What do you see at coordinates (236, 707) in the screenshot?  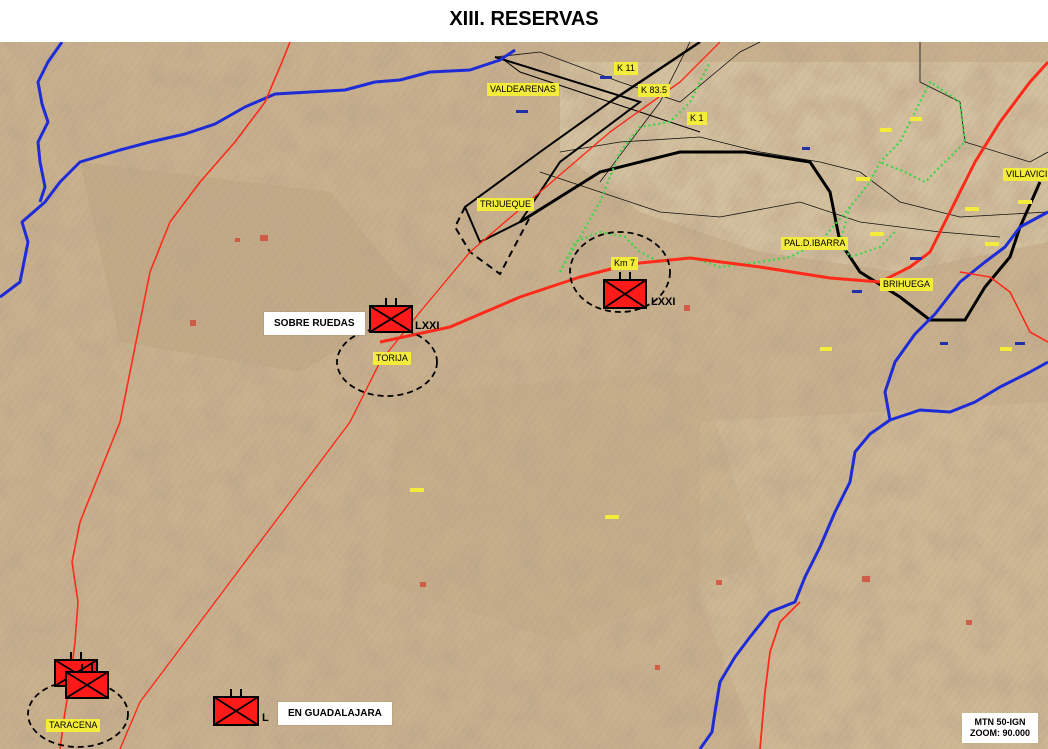 I see `unit-symbol-guadalajara` at bounding box center [236, 707].